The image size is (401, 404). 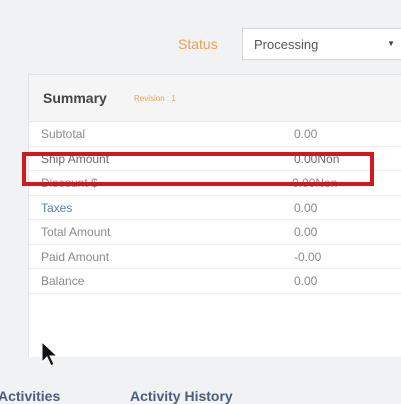 I want to click on bottom-tabs: Activities Activity History, so click(x=200, y=394).